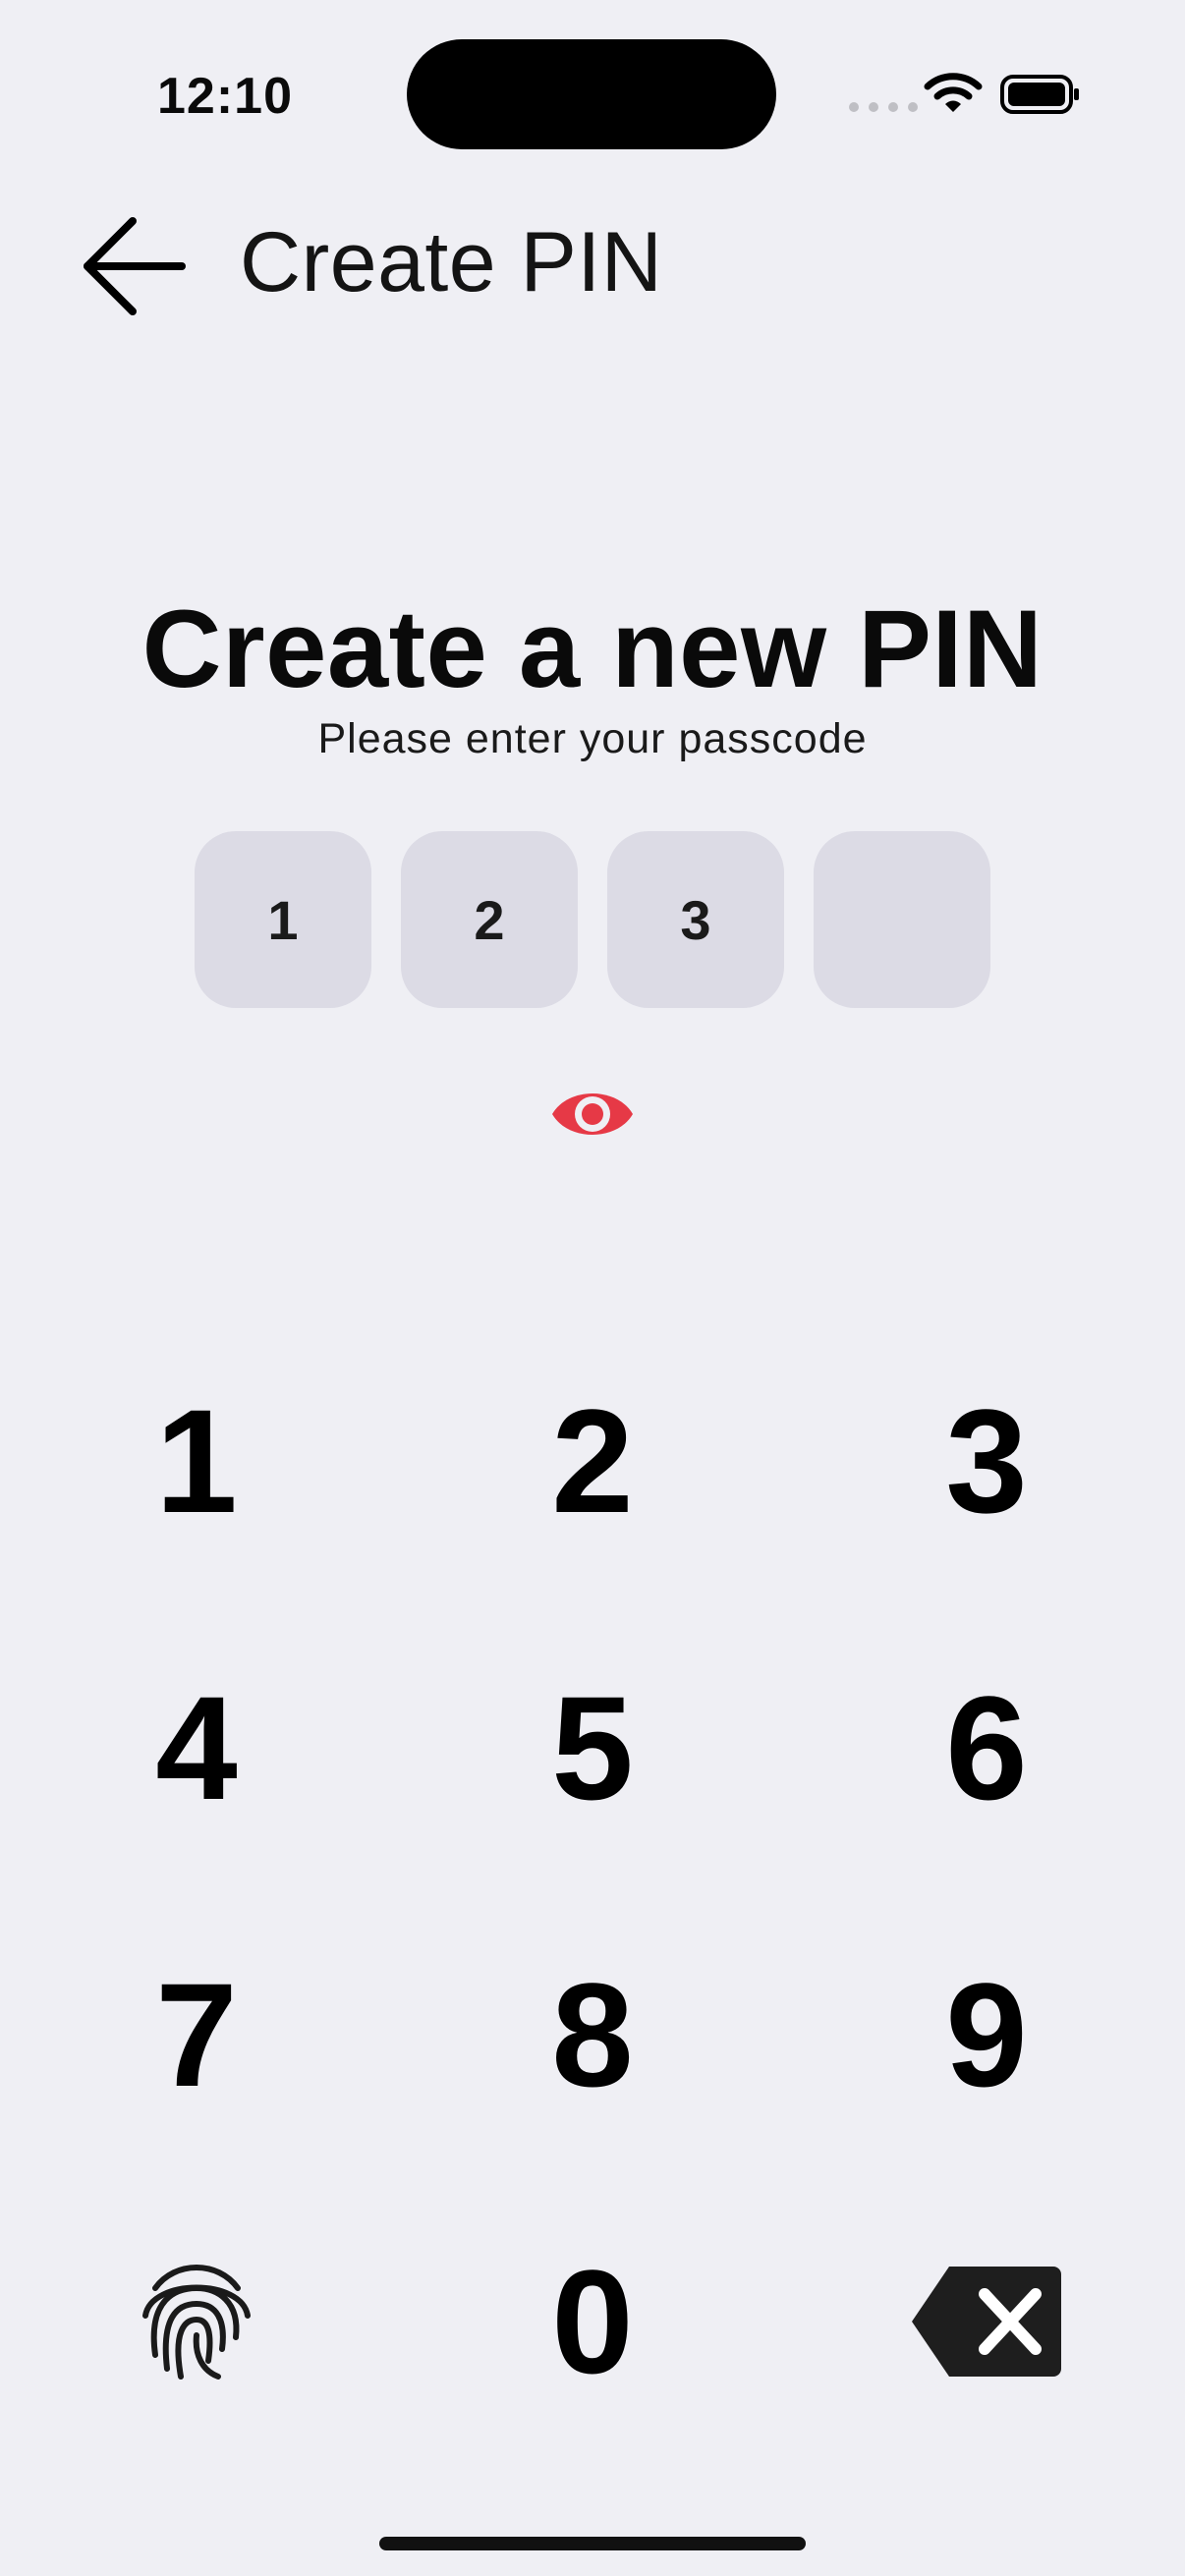 The height and width of the screenshot is (2576, 1185). Describe the element at coordinates (592, 2543) in the screenshot. I see `home-indicator` at that location.